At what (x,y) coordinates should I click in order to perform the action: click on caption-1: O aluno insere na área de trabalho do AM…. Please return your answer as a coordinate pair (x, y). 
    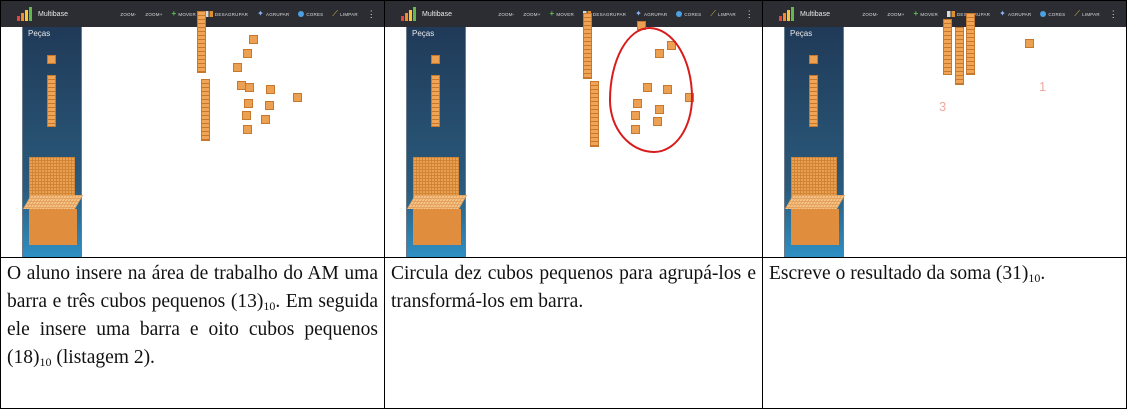
    Looking at the image, I should click on (192, 315).